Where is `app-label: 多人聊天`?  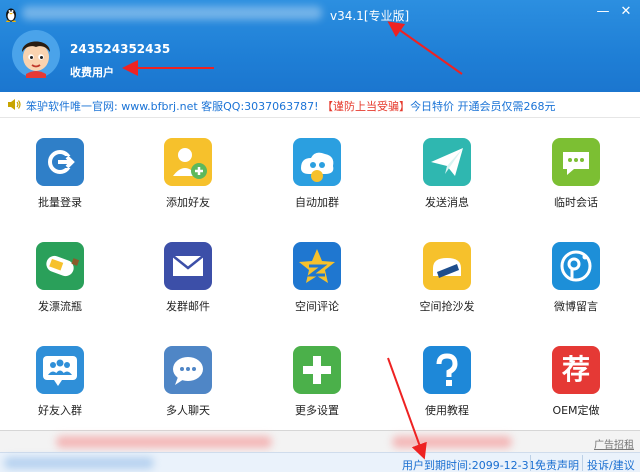
app-label: 多人聊天 is located at coordinates (188, 410).